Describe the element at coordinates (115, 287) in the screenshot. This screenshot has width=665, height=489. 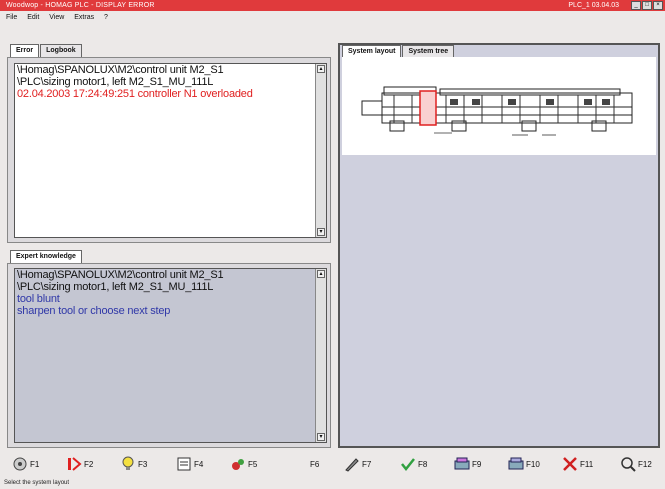
I see `expert-line: \PLC\sizing motor1, left M2_S1_MU_111L` at that location.